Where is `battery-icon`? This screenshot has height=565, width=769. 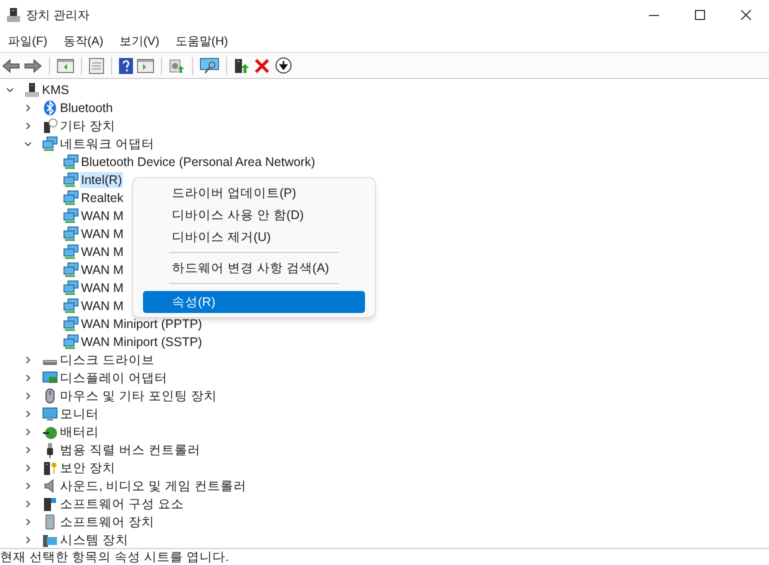 battery-icon is located at coordinates (50, 432).